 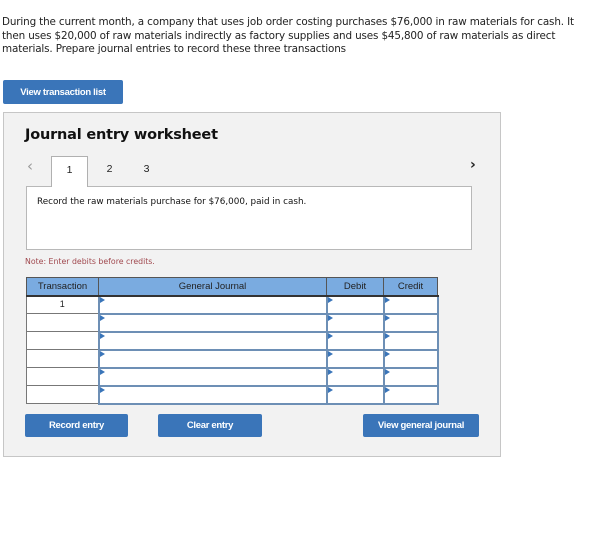 What do you see at coordinates (121, 135) in the screenshot?
I see `worksheet-title: Journal entry worksheet` at bounding box center [121, 135].